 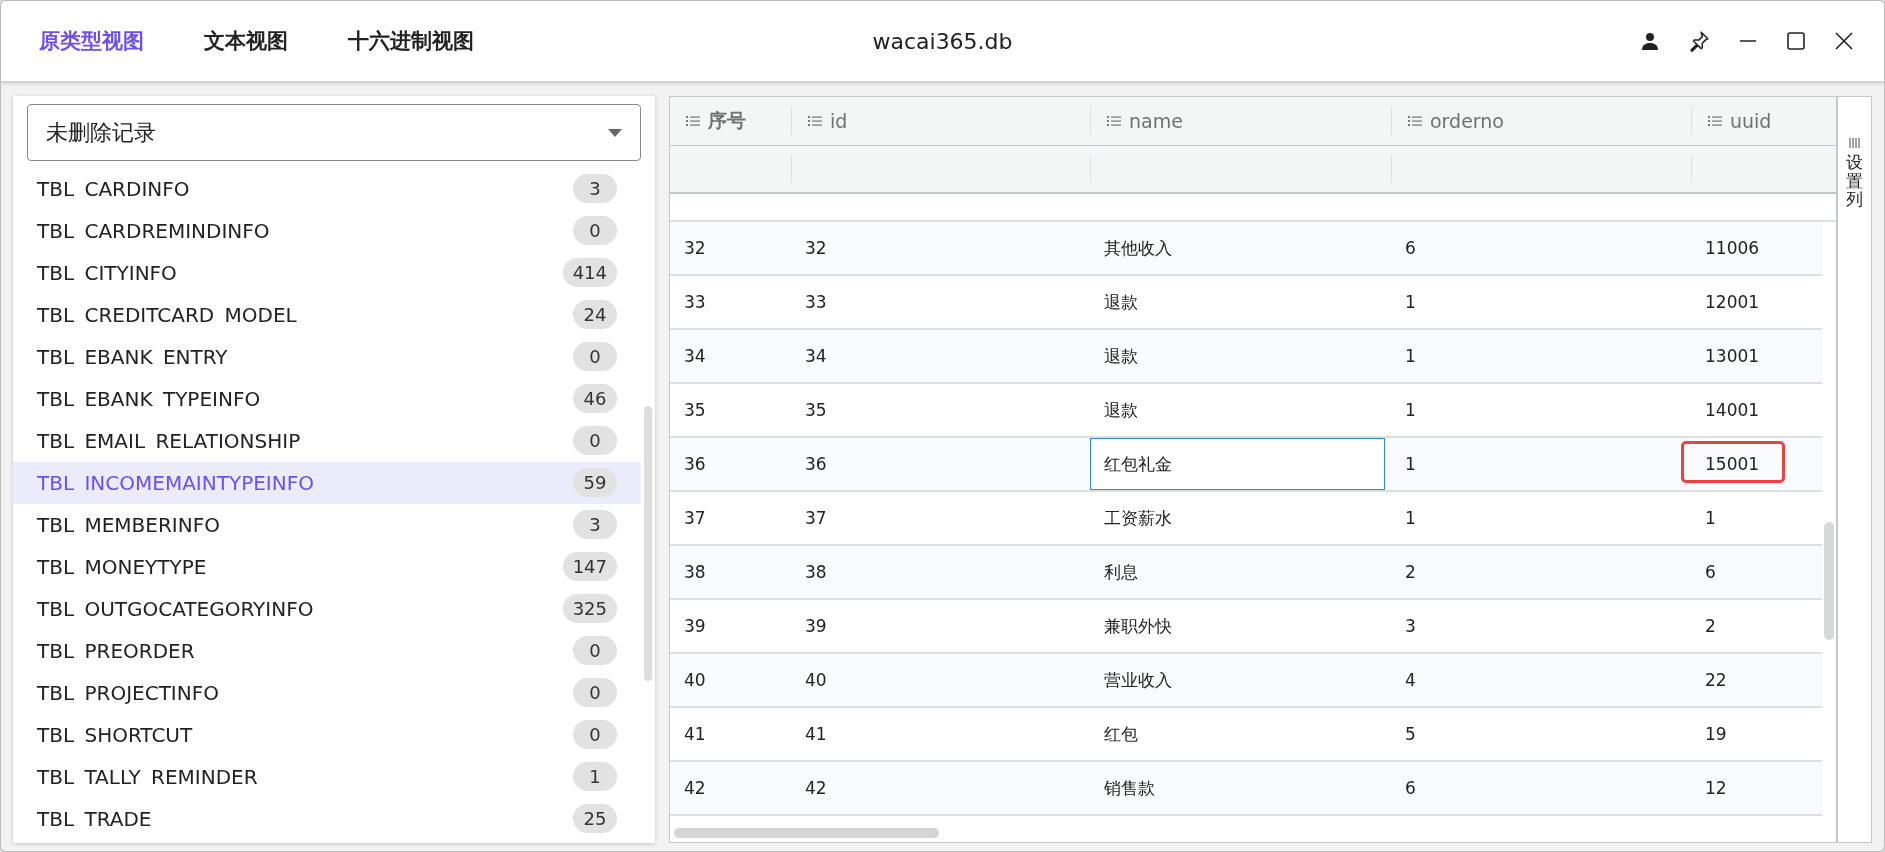 What do you see at coordinates (327, 314) in the screenshot?
I see `table-list-item: TBL CREDITCARD MODEL 24` at bounding box center [327, 314].